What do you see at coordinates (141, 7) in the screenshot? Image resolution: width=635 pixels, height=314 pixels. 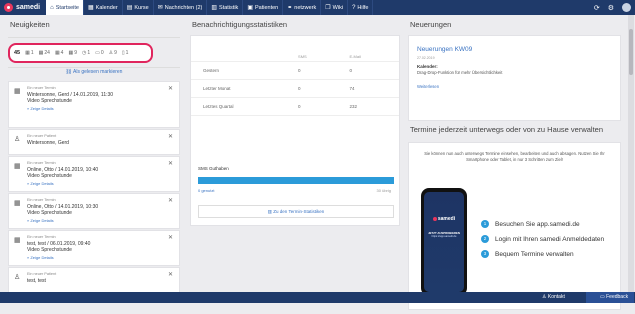 I see `nav-label: Kurse` at bounding box center [141, 7].